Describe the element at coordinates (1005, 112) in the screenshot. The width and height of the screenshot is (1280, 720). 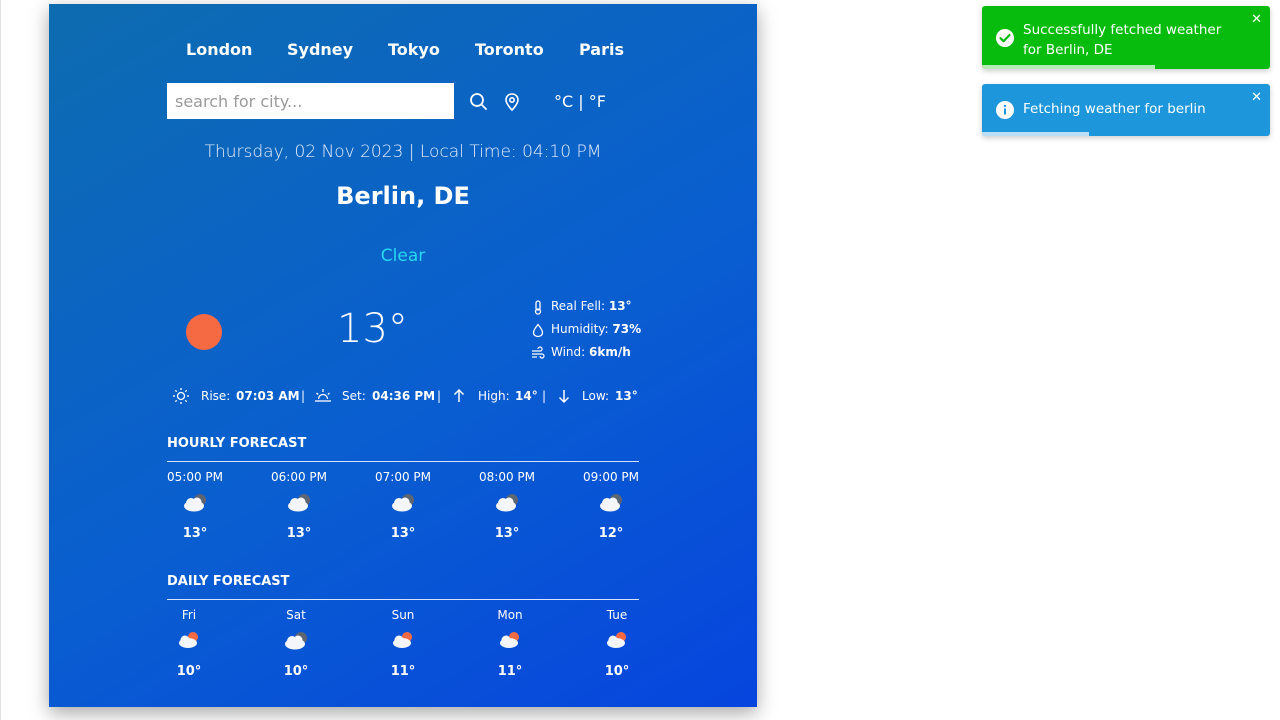
I see `info-circle-icon` at that location.